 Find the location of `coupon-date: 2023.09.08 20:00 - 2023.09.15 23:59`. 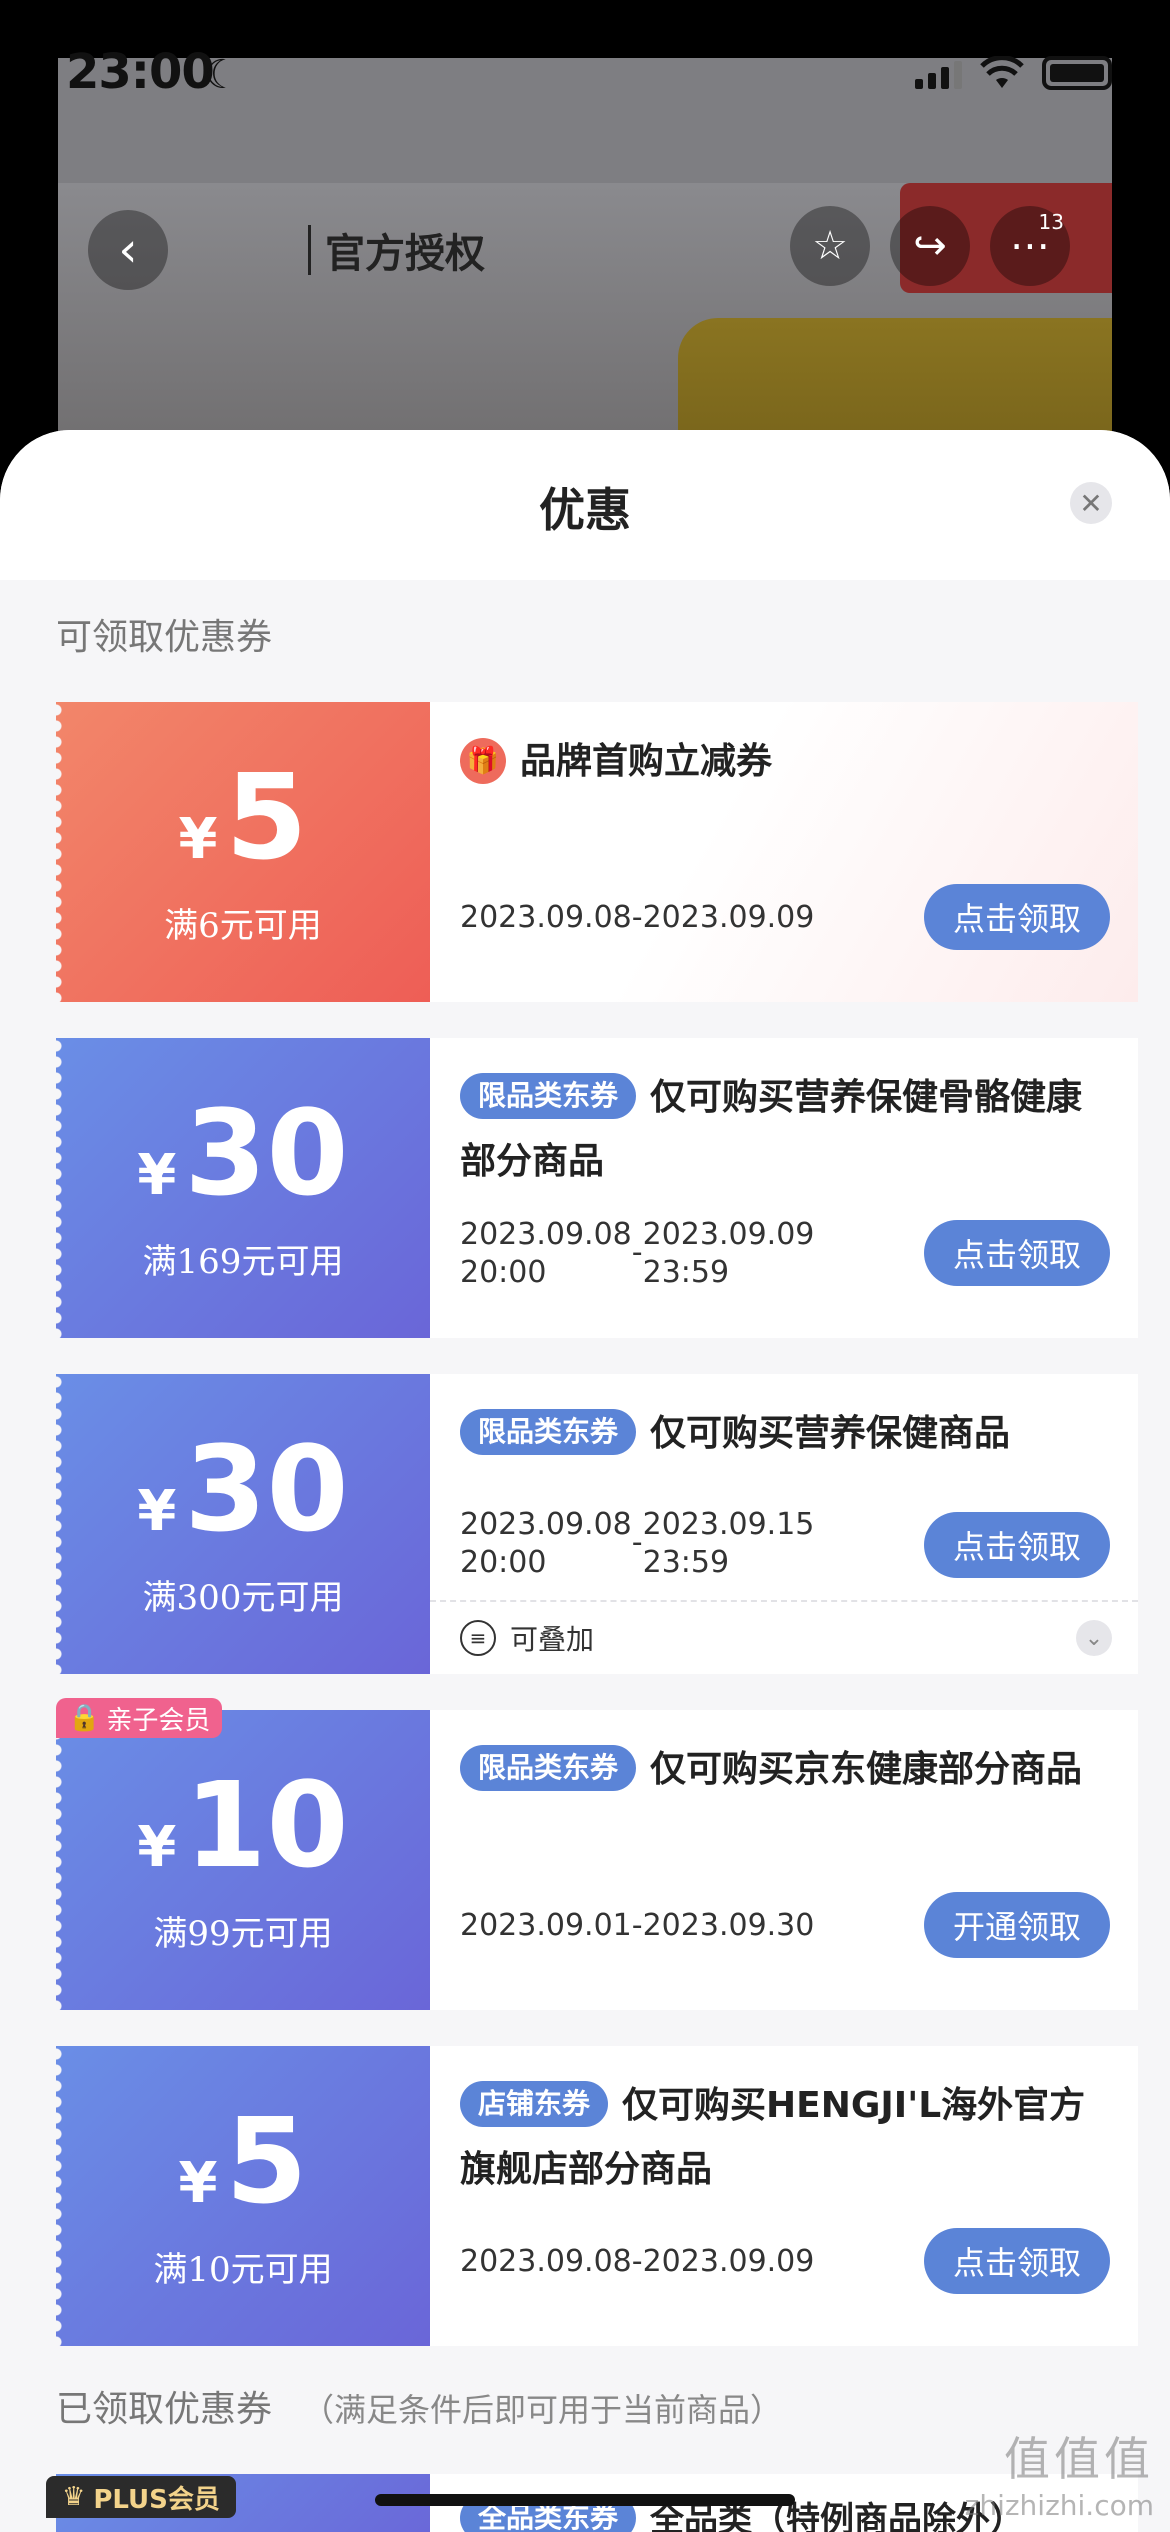

coupon-date: 2023.09.08 20:00 - 2023.09.15 23:59 is located at coordinates (637, 1543).